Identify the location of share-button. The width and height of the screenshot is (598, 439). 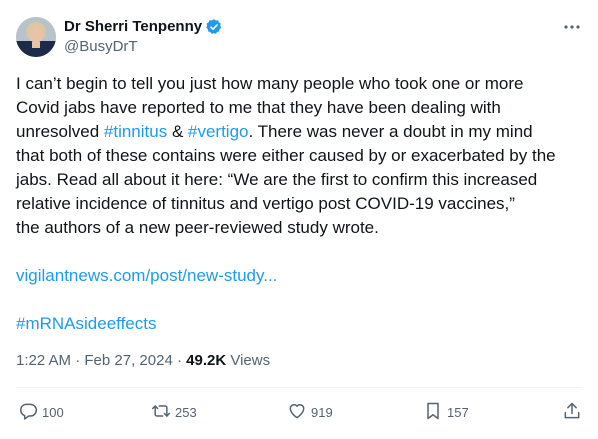
(572, 412).